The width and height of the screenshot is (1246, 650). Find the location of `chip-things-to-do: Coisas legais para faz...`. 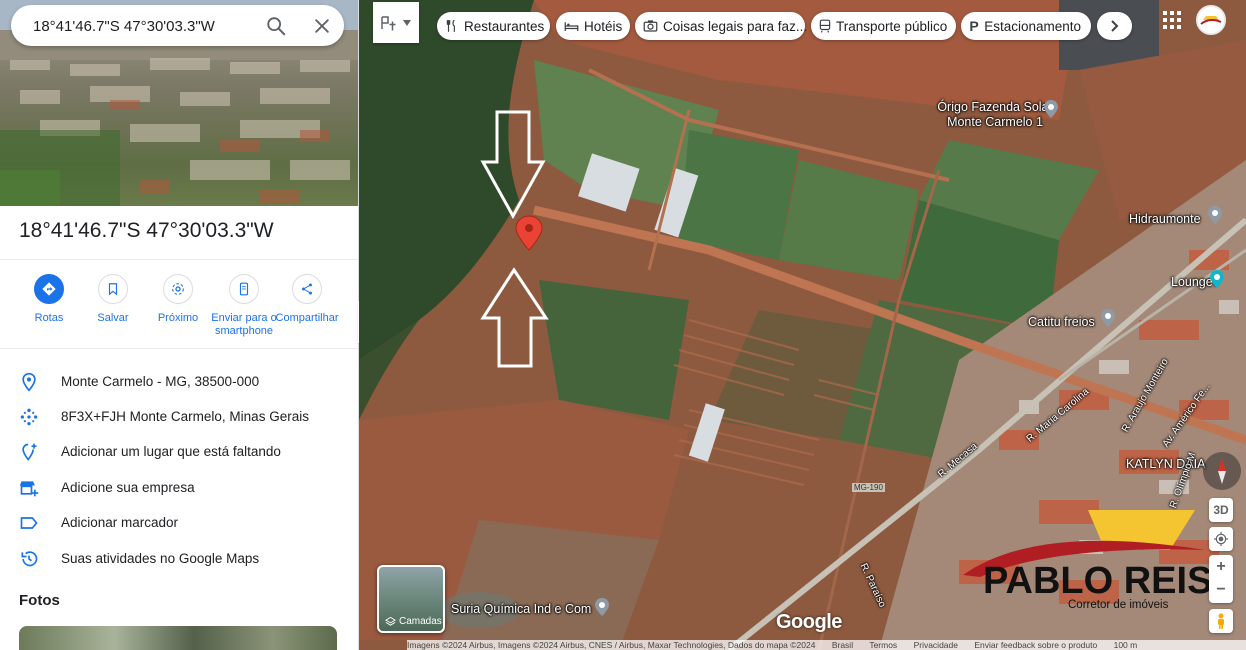

chip-things-to-do: Coisas legais para faz... is located at coordinates (721, 26).